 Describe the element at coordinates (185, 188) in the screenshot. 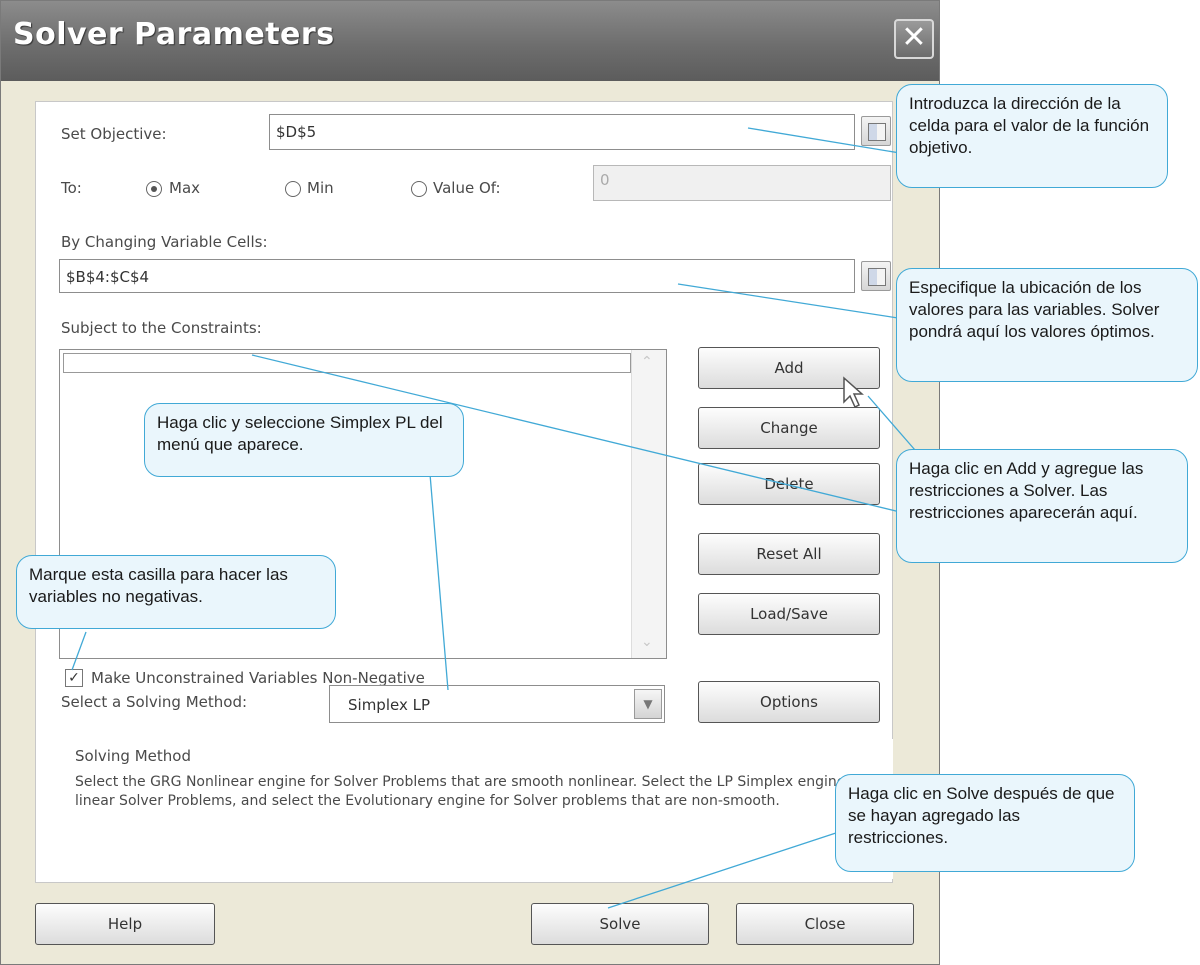

I see `max-label: Max` at that location.